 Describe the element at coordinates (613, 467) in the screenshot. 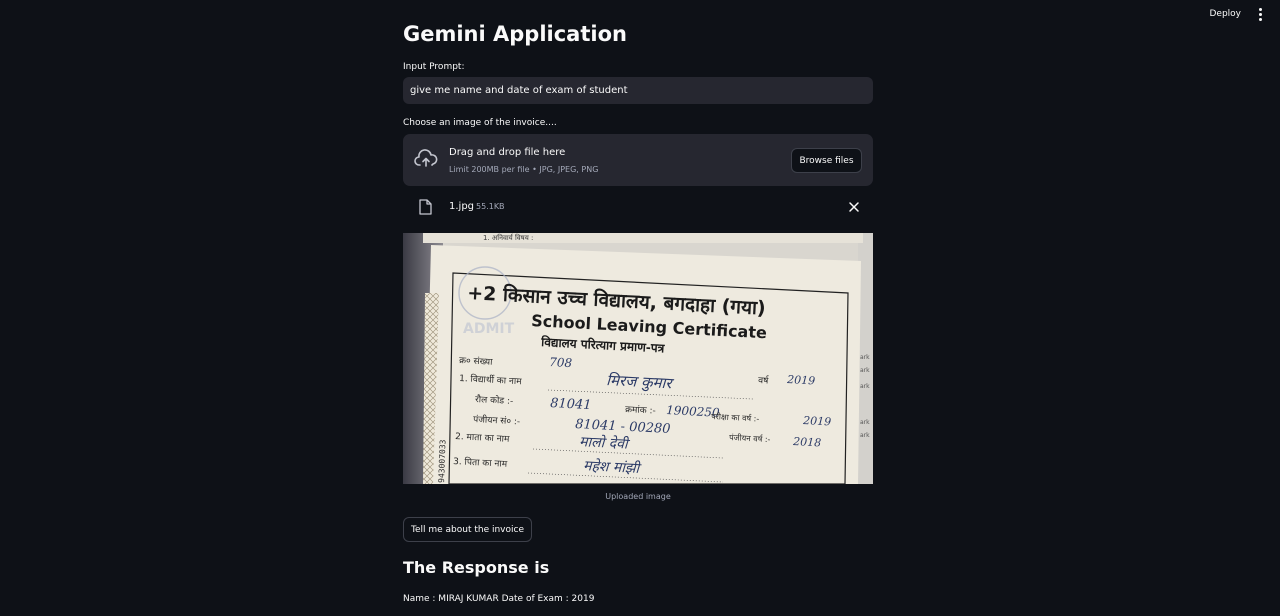

I see `cert-father-value: महेश मांझी` at that location.